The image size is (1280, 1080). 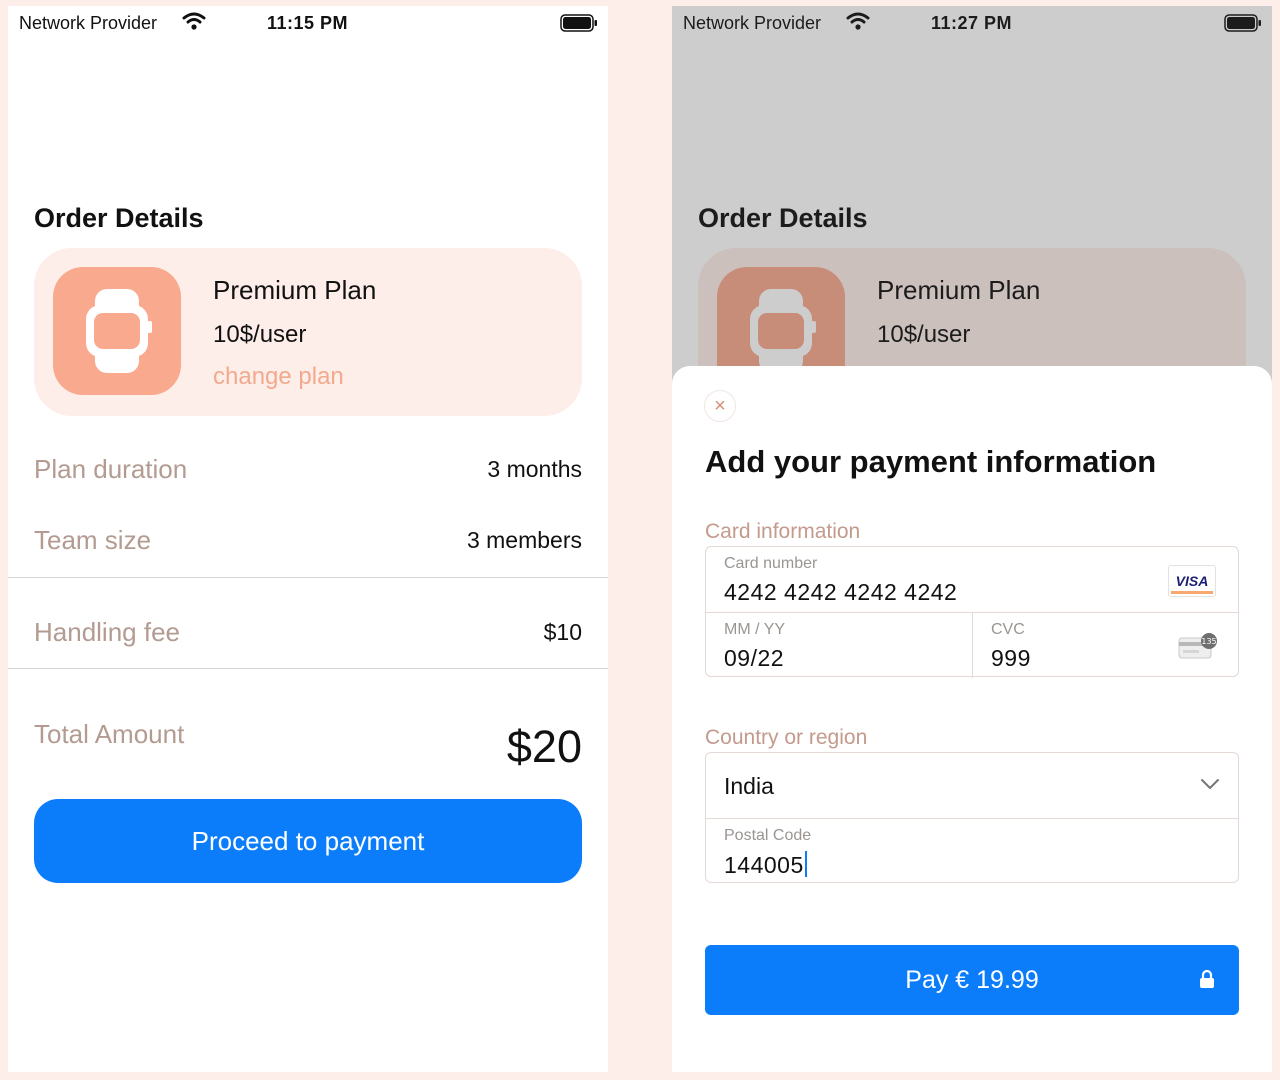 I want to click on country-value: India, so click(x=749, y=786).